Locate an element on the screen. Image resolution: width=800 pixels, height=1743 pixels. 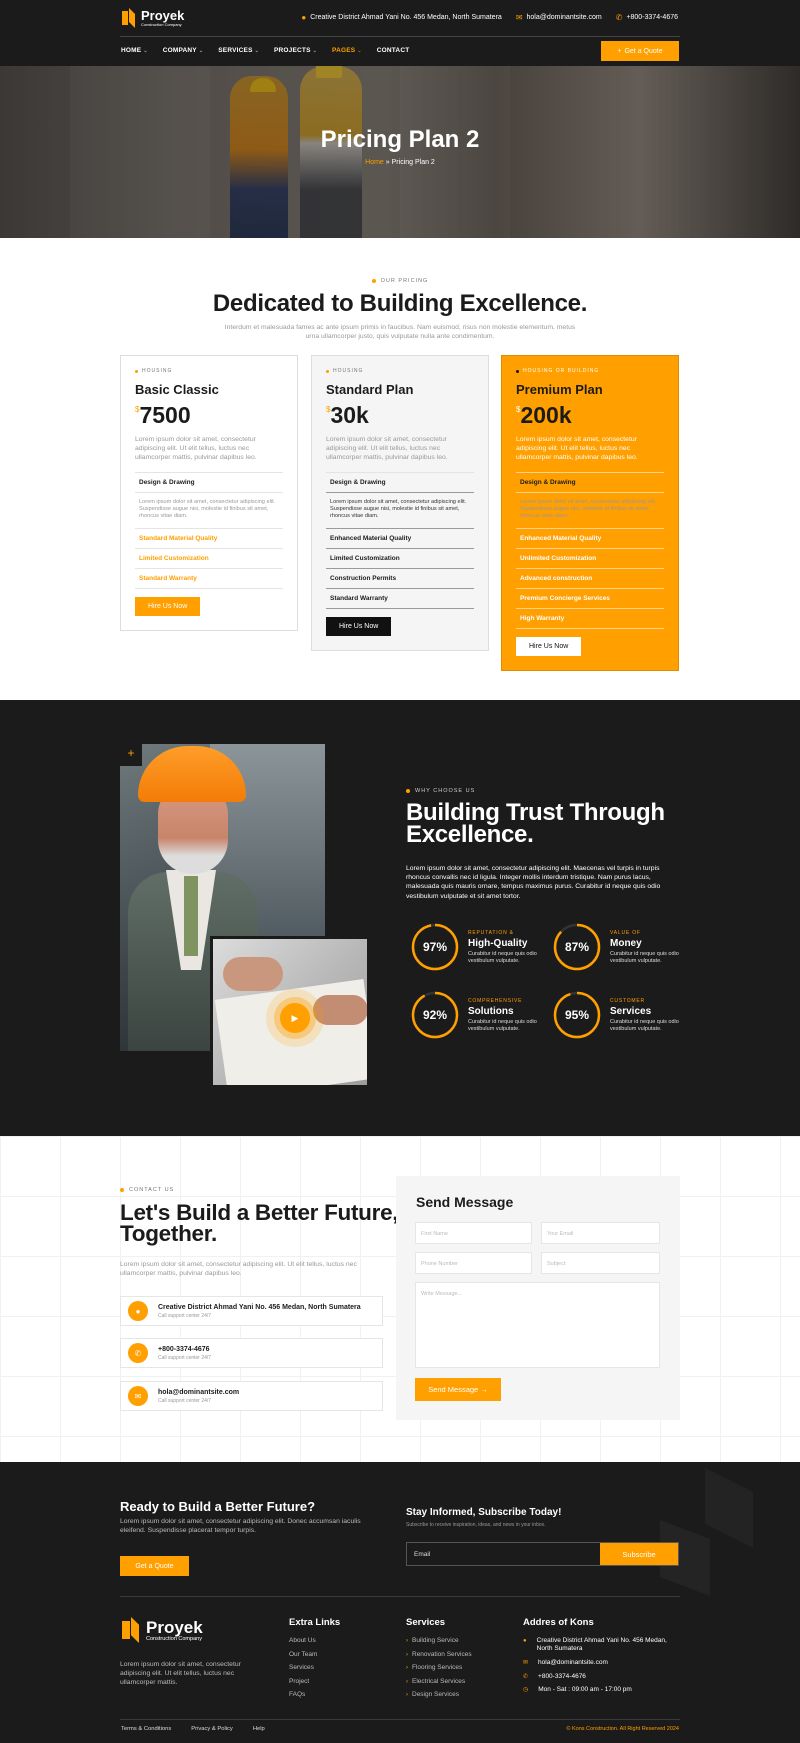
privacy-link: Privacy & Policy is located at coordinates (212, 1729).